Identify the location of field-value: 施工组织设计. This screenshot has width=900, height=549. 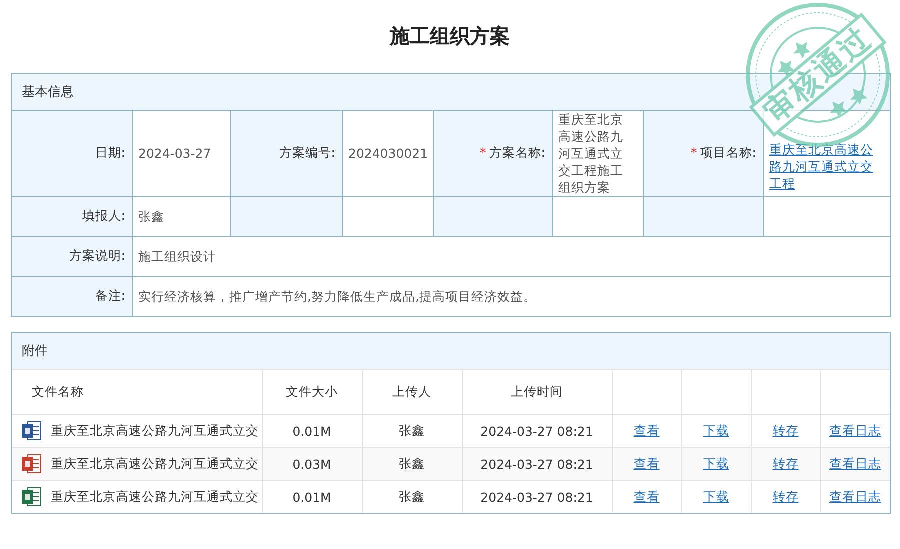
(511, 256).